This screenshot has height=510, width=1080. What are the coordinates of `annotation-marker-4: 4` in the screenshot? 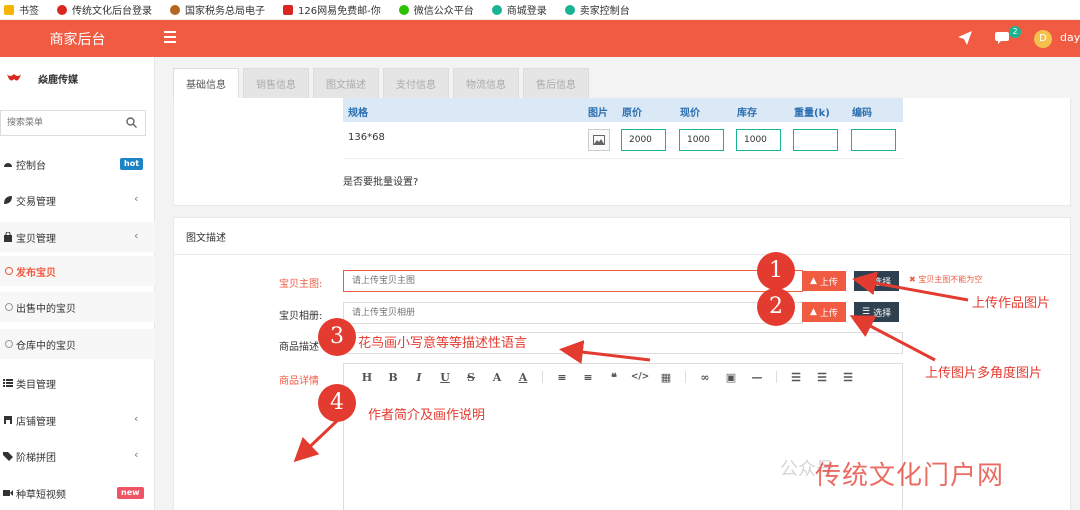 It's located at (337, 403).